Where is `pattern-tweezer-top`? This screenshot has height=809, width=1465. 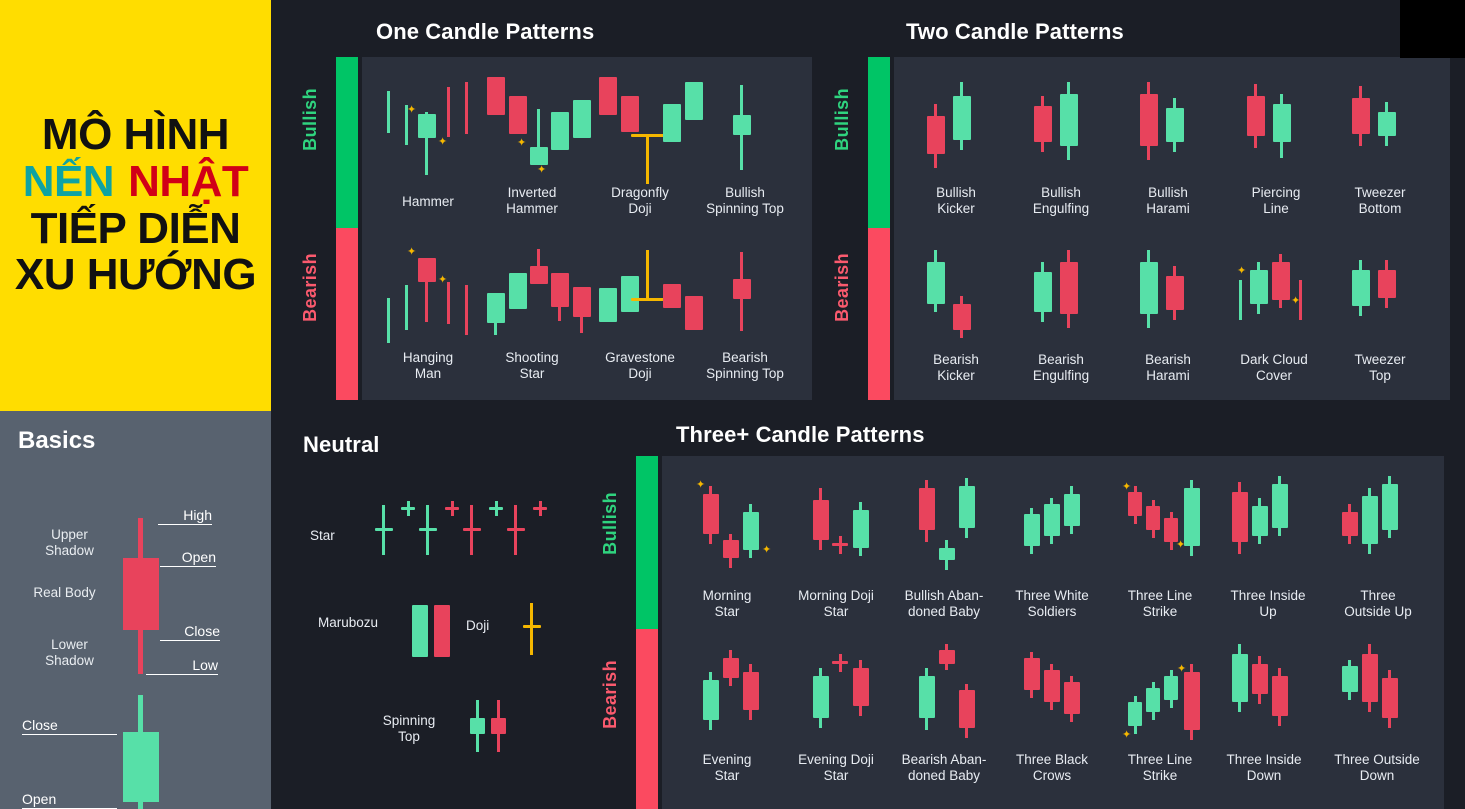 pattern-tweezer-top is located at coordinates (1380, 298).